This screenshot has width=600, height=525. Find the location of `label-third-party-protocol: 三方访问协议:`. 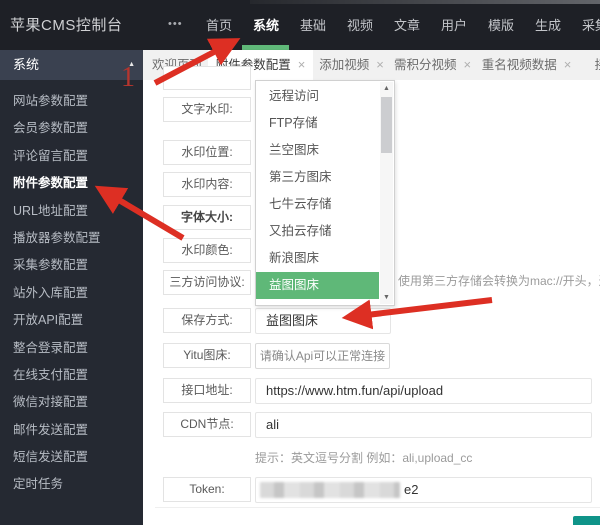

label-third-party-protocol: 三方访问协议: is located at coordinates (207, 282).